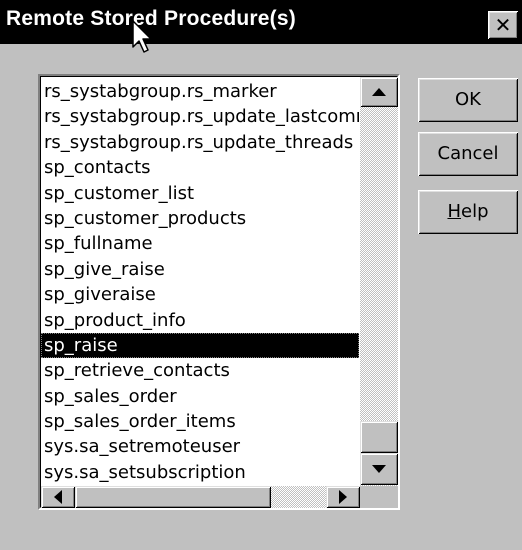 The image size is (522, 550). I want to click on list-item: sp_fullname, so click(200, 243).